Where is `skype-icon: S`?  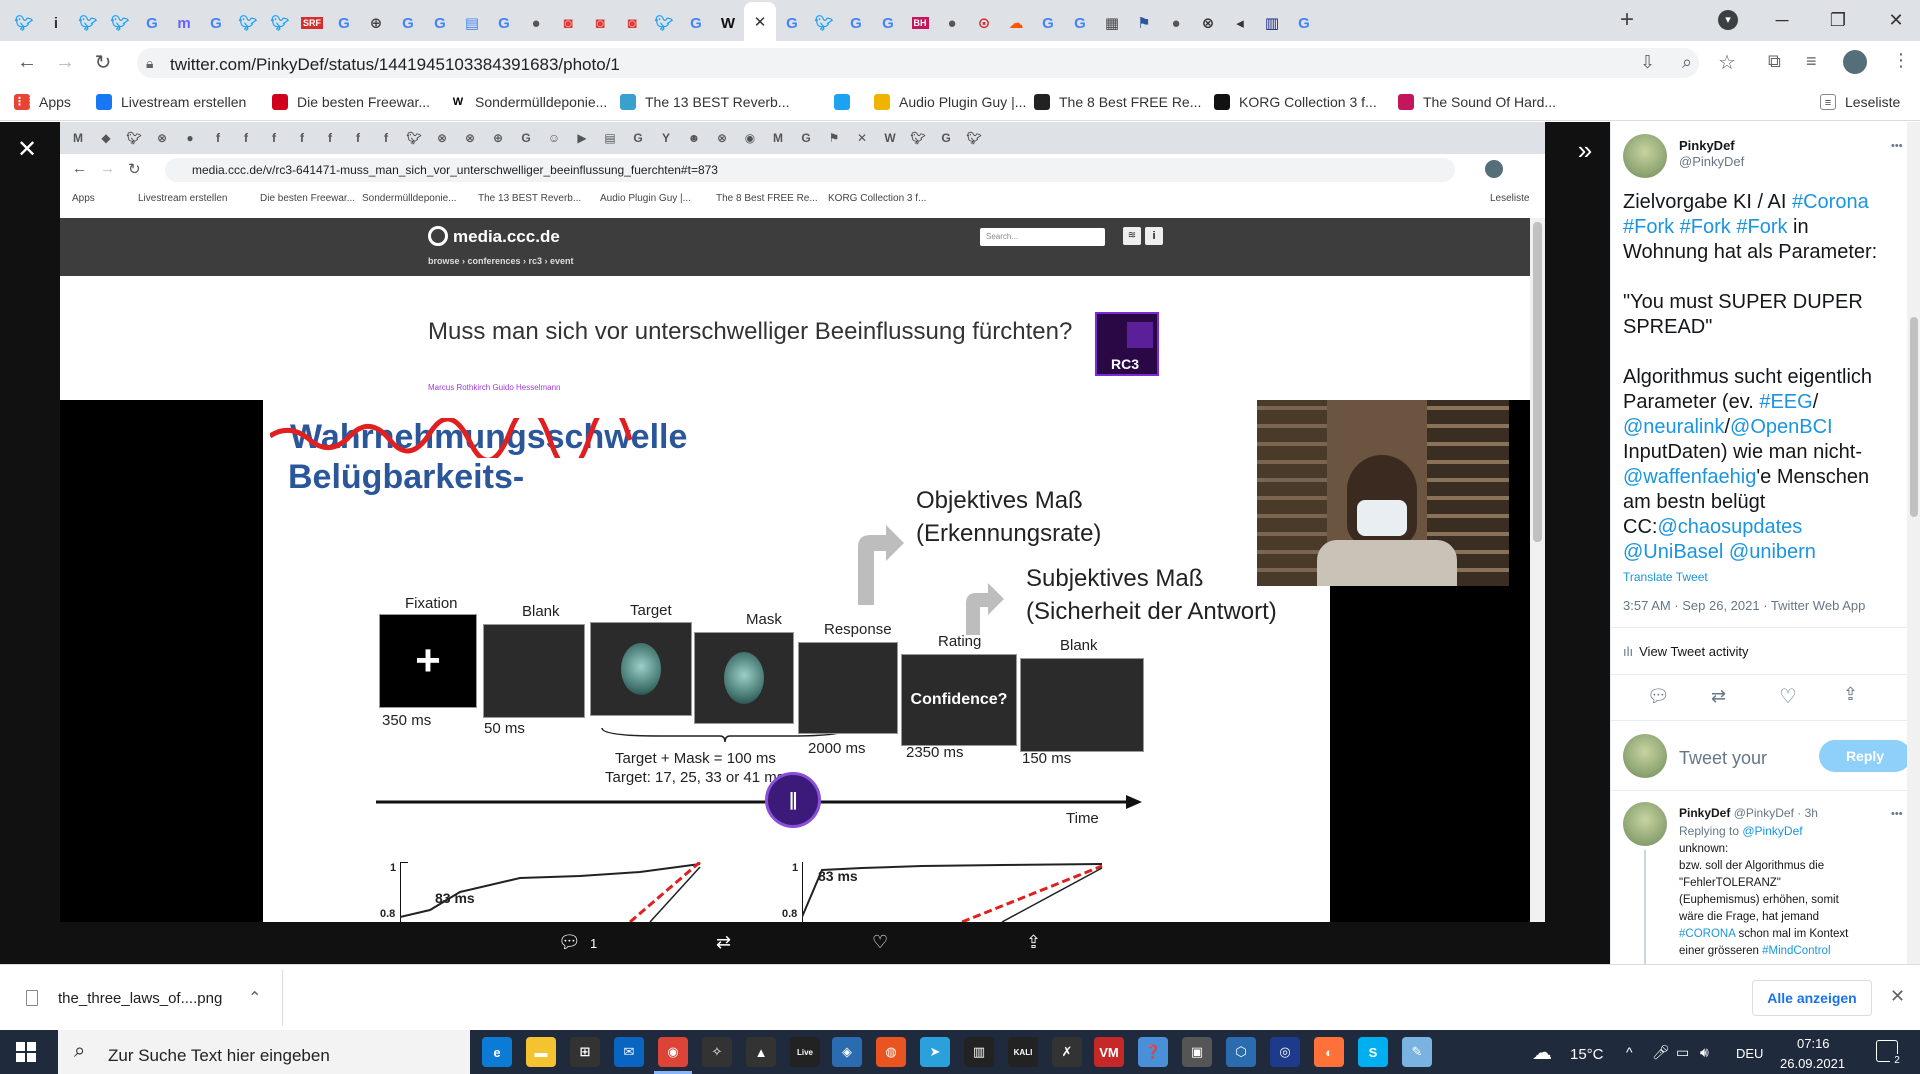
skype-icon: S is located at coordinates (1373, 1052).